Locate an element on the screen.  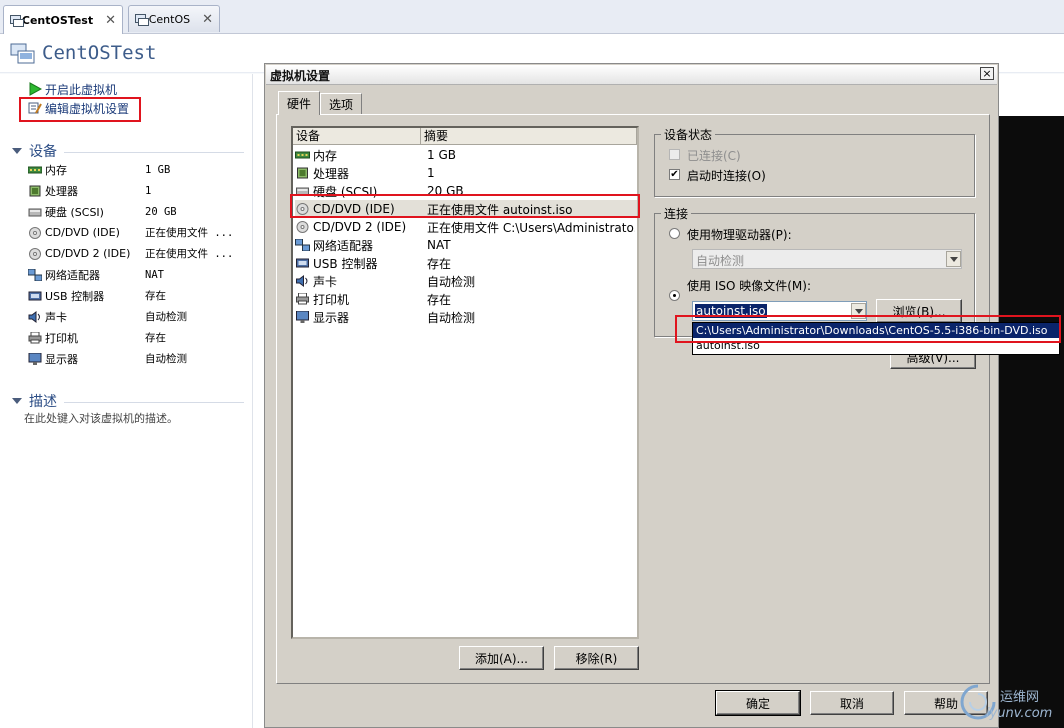
dialog-title: 虚拟机设置 is located at coordinates (300, 76).